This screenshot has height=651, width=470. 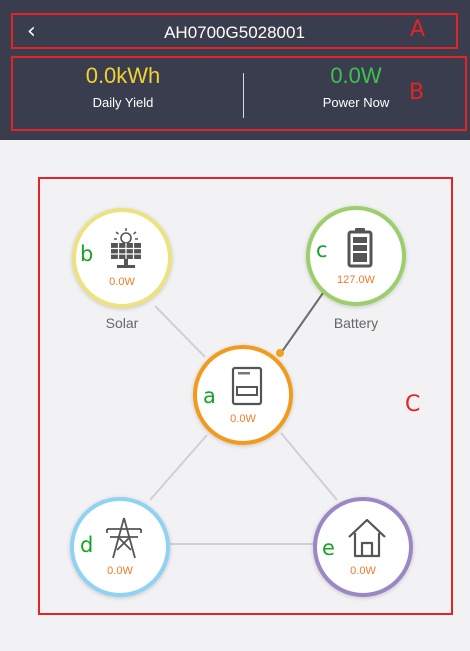 What do you see at coordinates (124, 538) in the screenshot?
I see `power-tower-icon` at bounding box center [124, 538].